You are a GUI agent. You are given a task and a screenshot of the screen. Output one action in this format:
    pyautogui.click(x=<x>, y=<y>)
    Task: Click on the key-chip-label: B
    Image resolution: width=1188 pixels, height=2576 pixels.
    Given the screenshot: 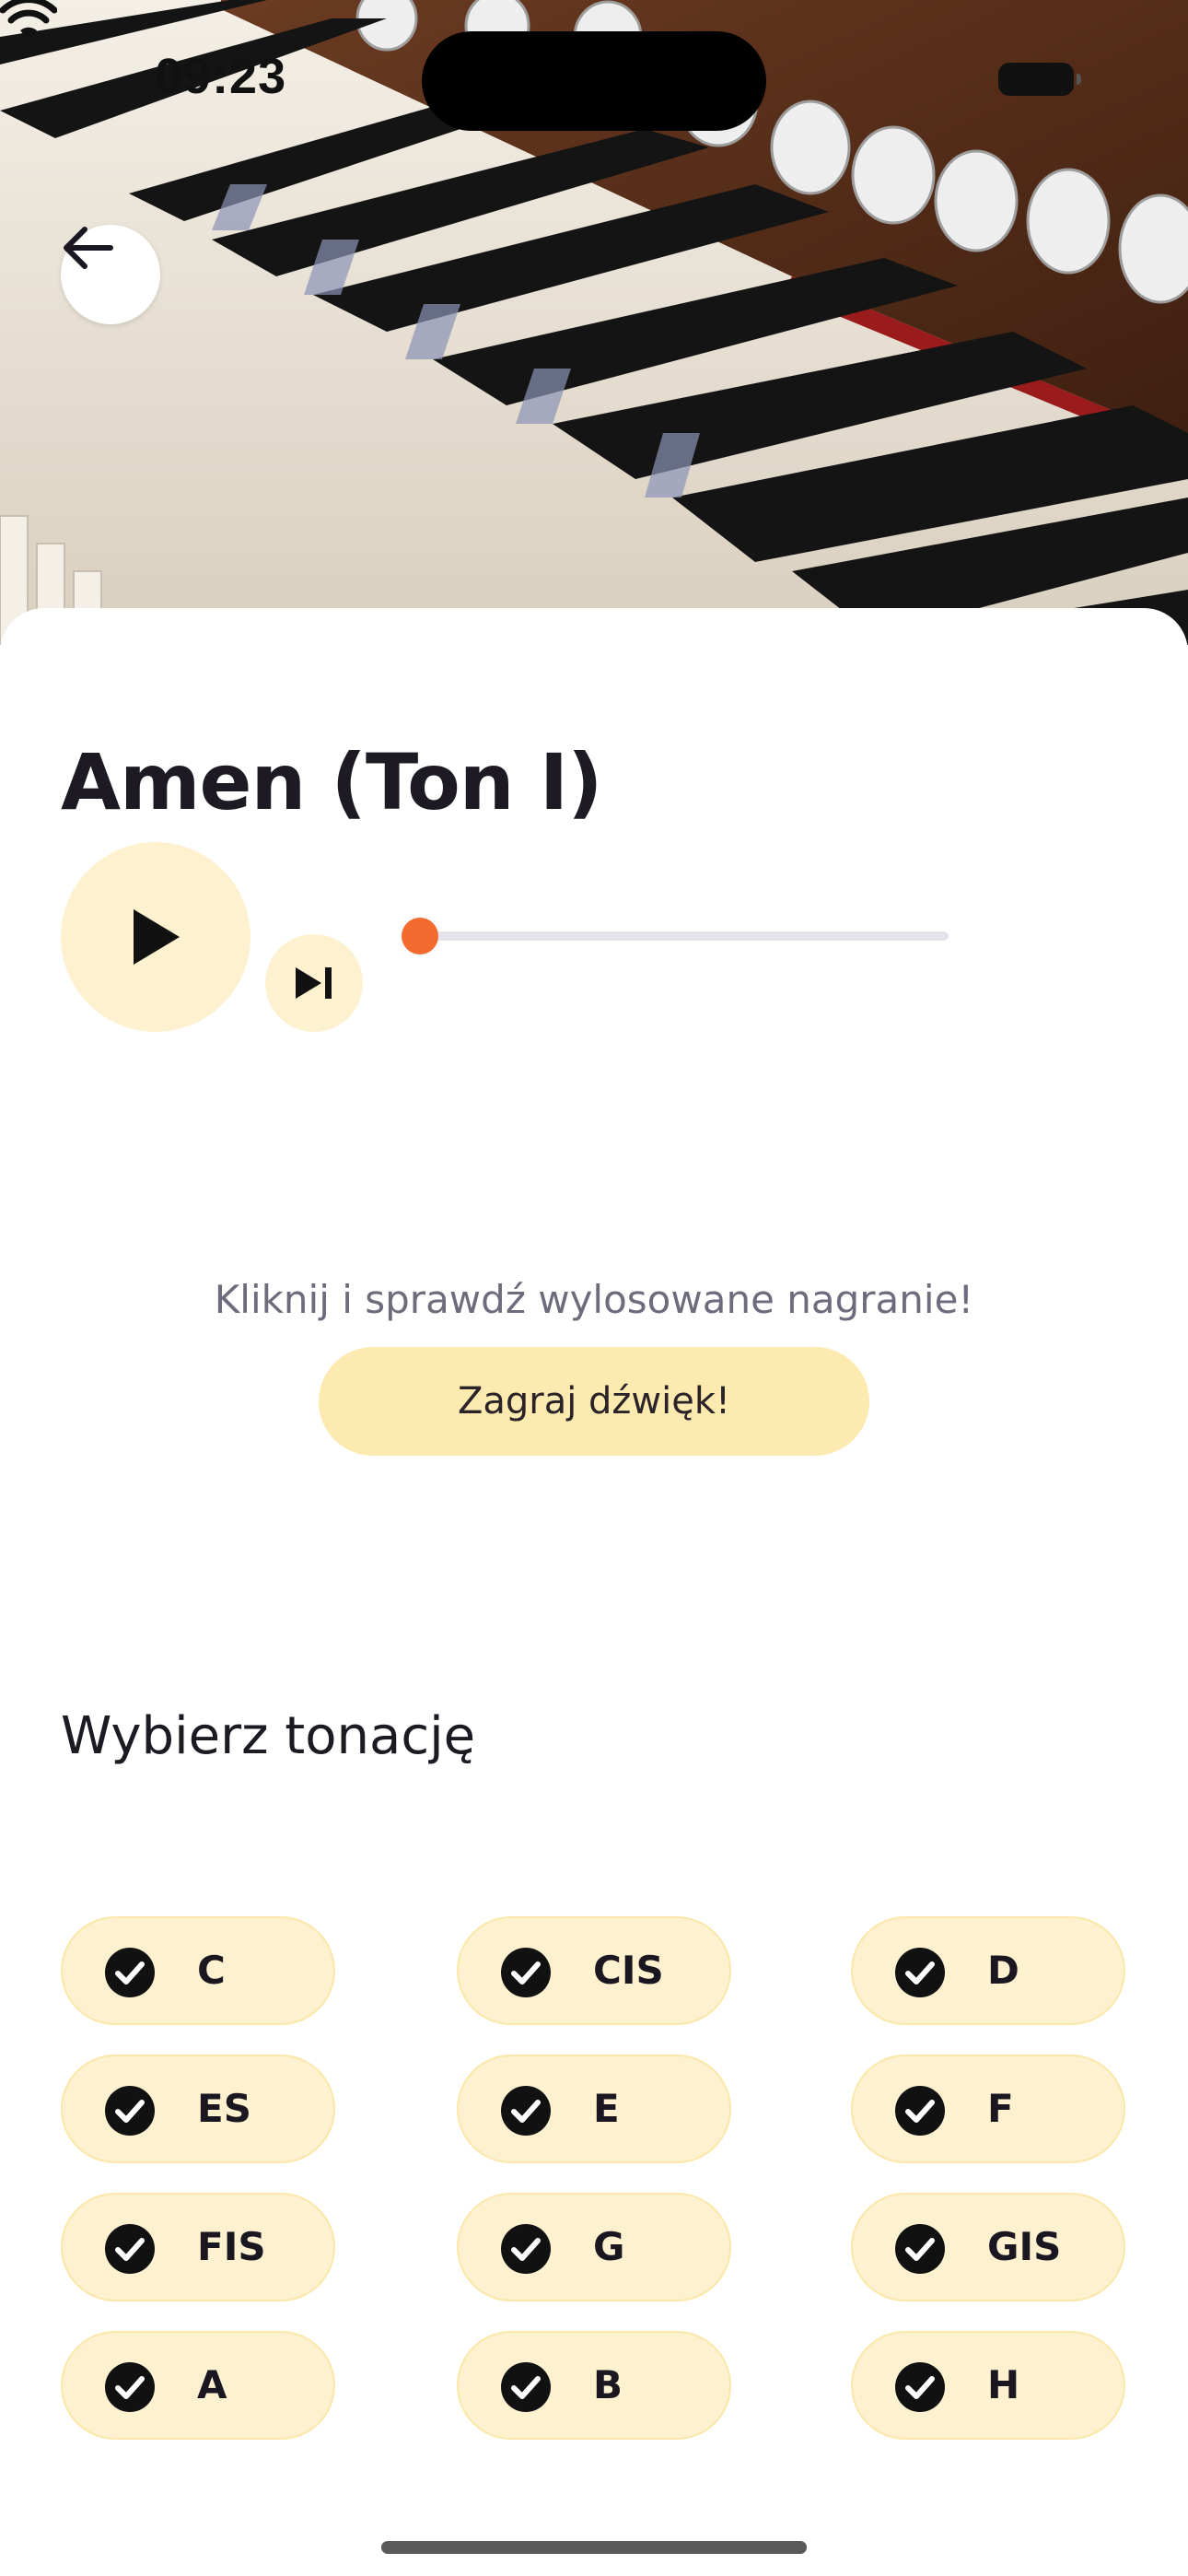 What is the action you would take?
    pyautogui.click(x=608, y=2384)
    